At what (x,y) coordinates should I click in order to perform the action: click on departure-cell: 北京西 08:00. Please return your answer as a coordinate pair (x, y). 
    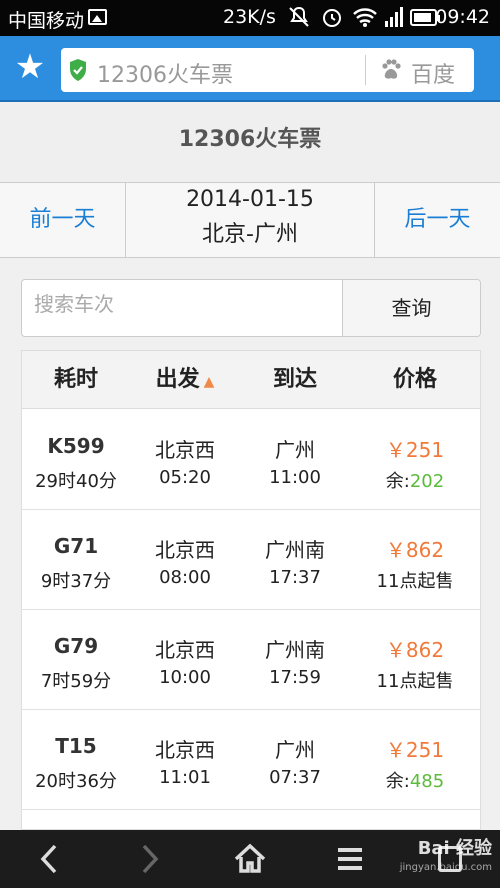
    Looking at the image, I should click on (185, 560).